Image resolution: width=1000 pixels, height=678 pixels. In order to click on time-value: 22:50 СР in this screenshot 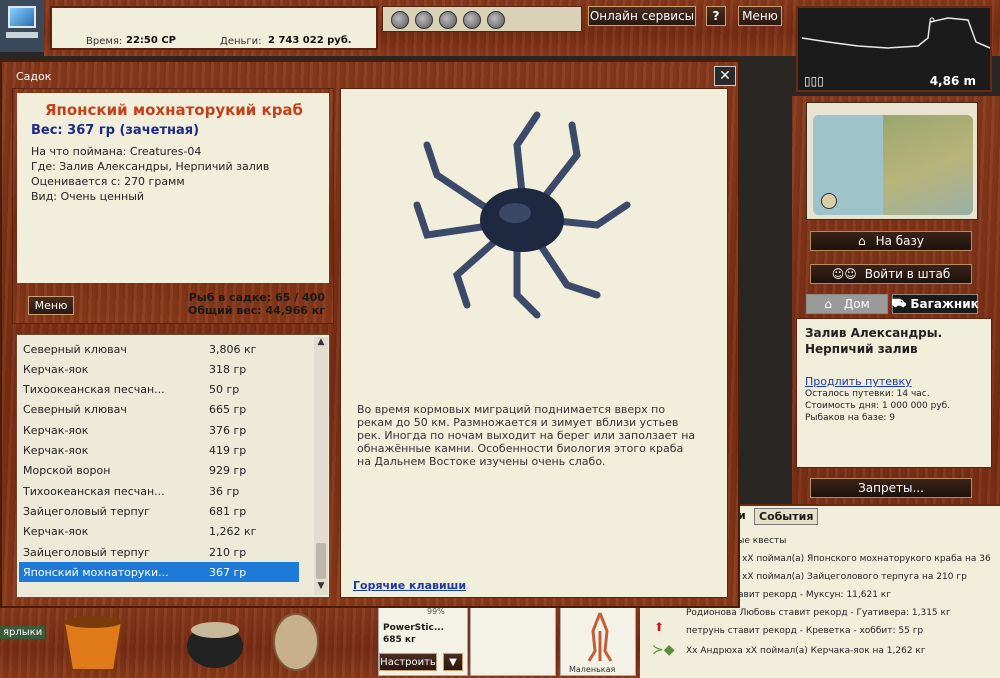, I will do `click(151, 40)`.